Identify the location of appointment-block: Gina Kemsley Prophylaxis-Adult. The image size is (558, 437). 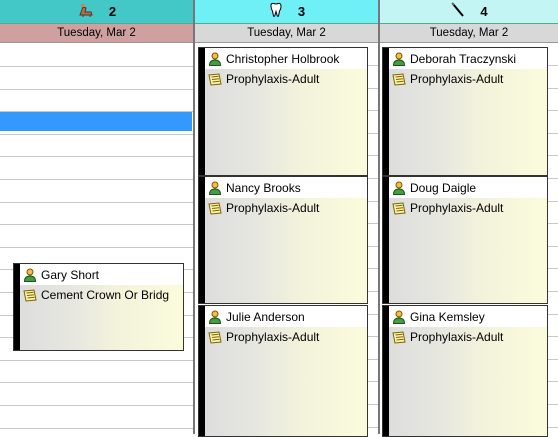
(465, 371).